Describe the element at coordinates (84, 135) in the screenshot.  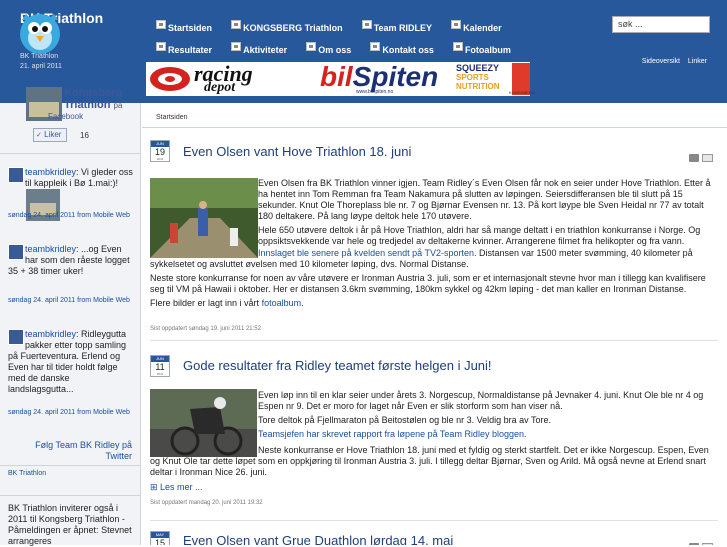
I see `facebook-like-count: 16` at that location.